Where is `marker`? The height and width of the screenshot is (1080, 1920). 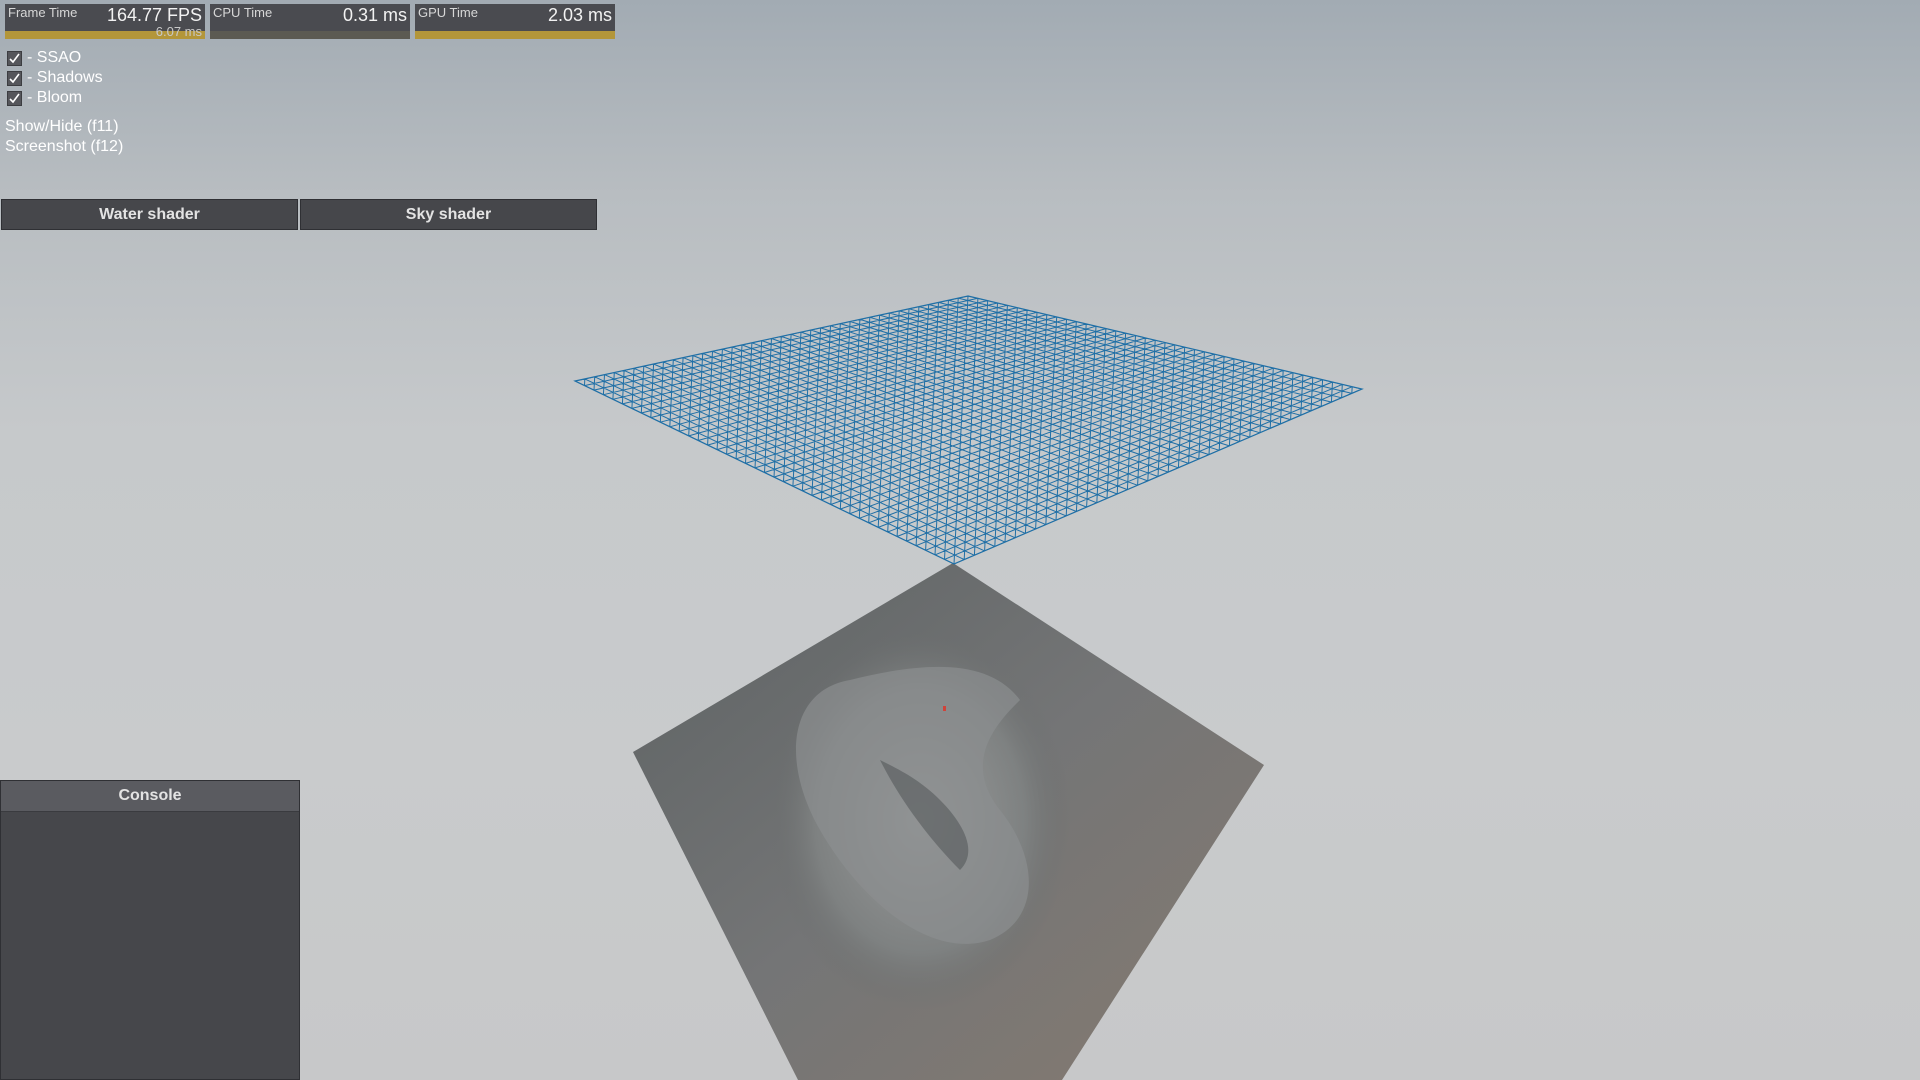 marker is located at coordinates (944, 708).